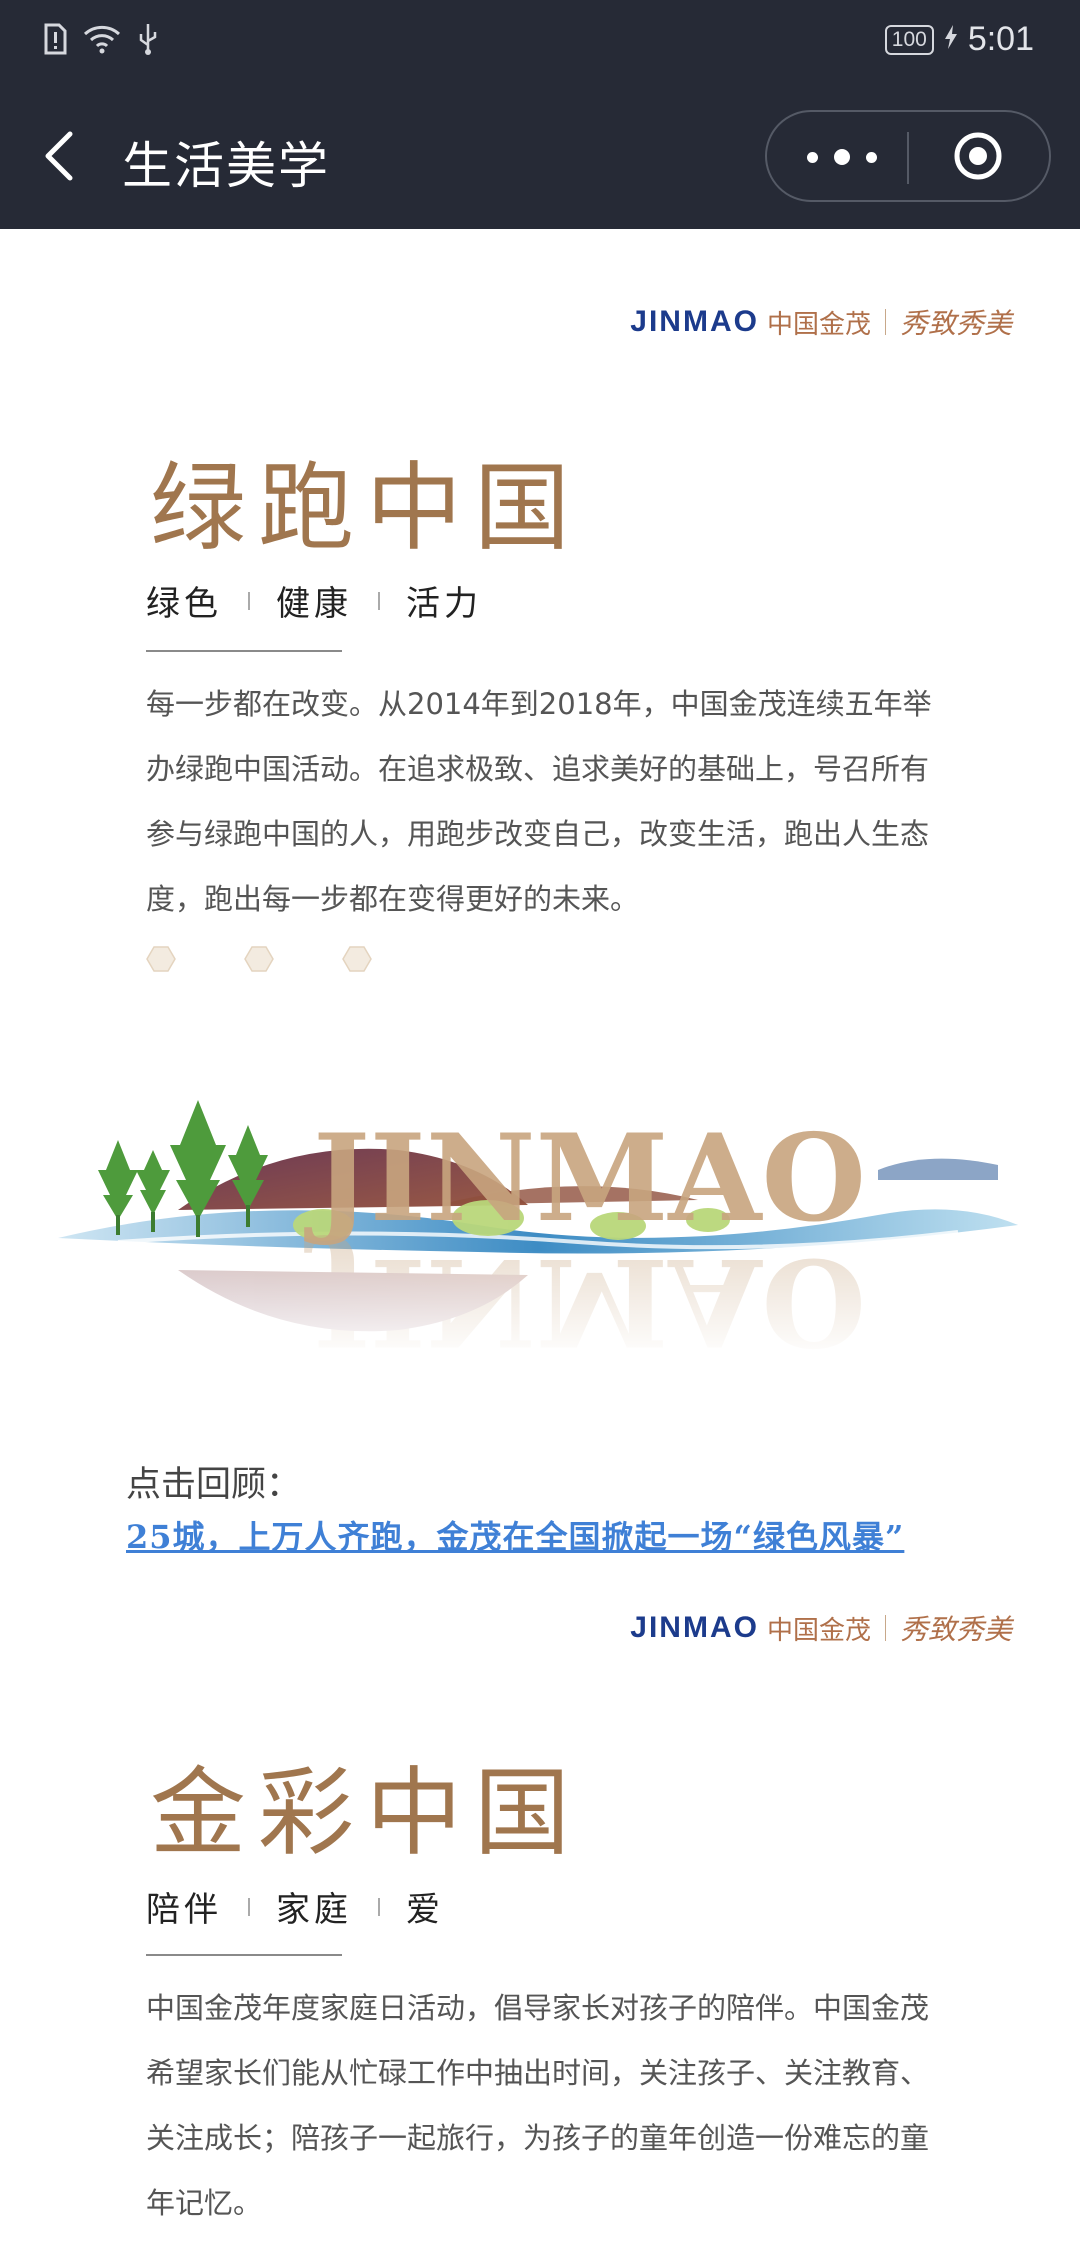 Image resolution: width=1080 pixels, height=2244 pixels. Describe the element at coordinates (444, 604) in the screenshot. I see `tag: 活力` at that location.